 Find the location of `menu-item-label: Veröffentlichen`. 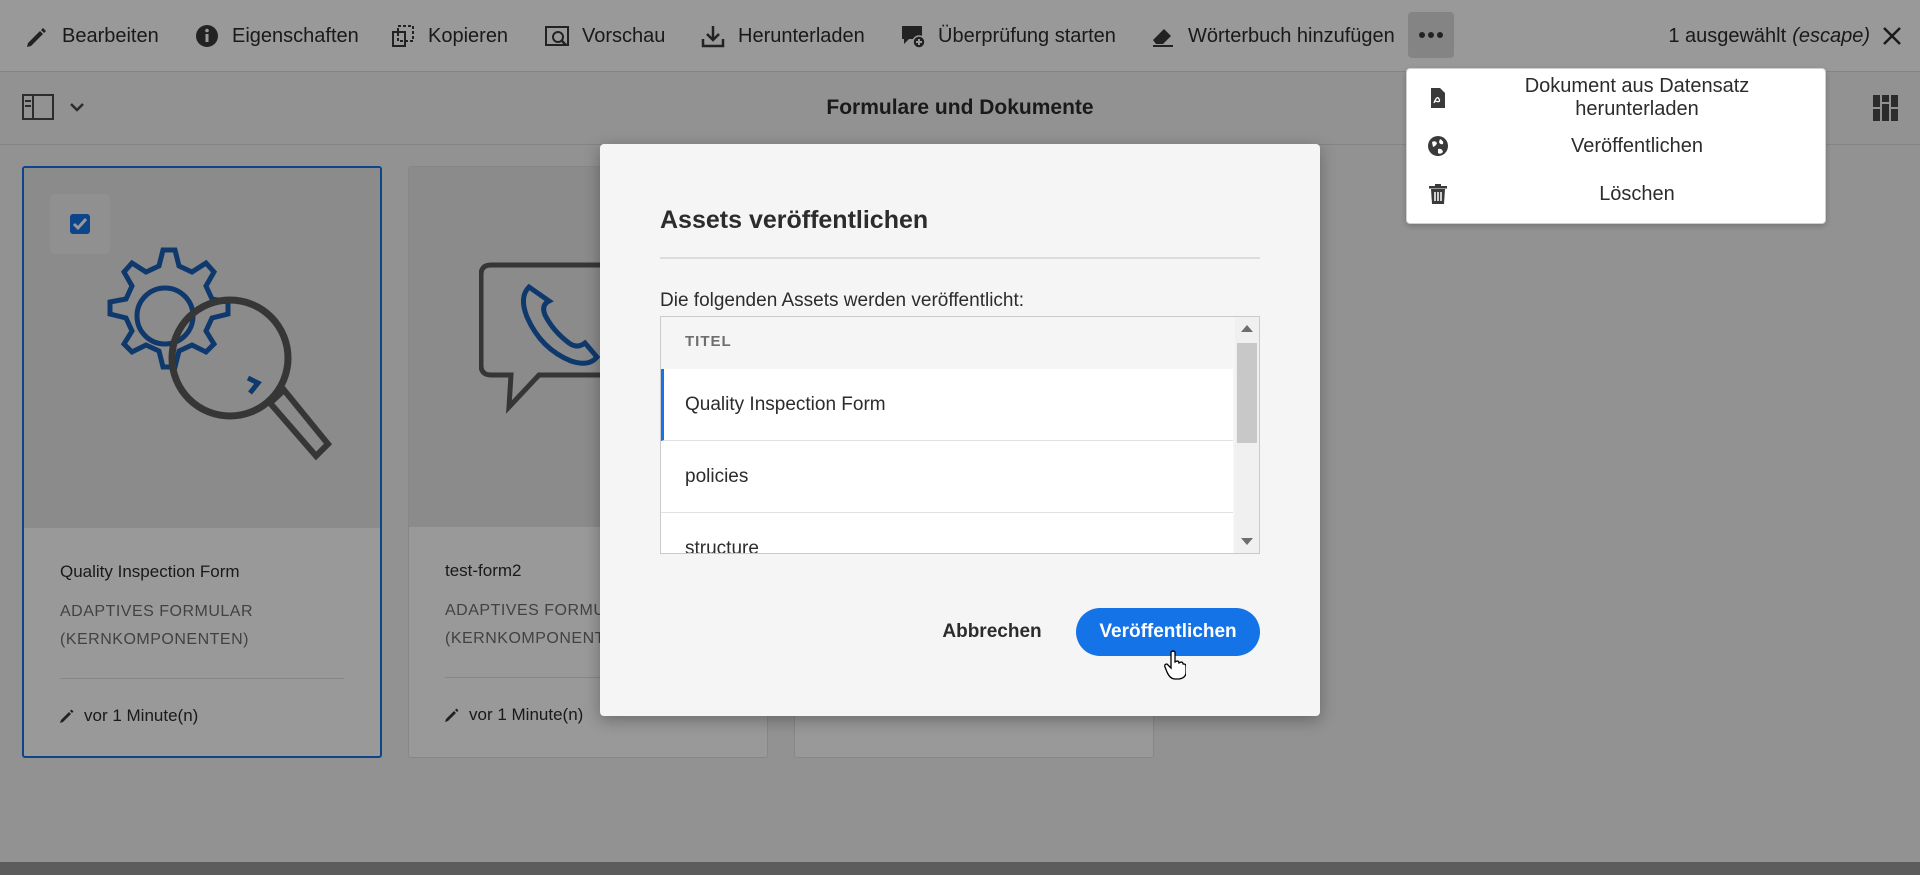

menu-item-label: Veröffentlichen is located at coordinates (1637, 145).